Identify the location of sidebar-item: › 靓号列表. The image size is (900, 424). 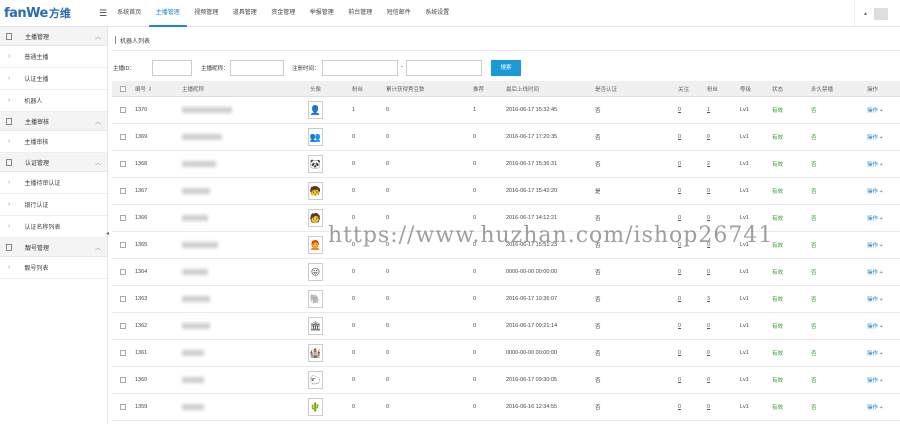
(53, 268).